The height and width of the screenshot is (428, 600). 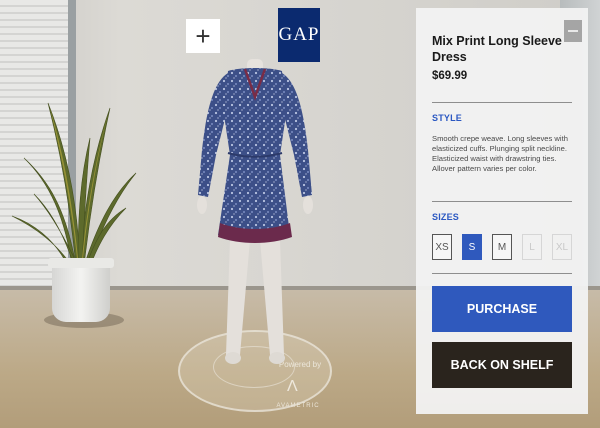 What do you see at coordinates (81, 263) in the screenshot?
I see `plant-pot-rim` at bounding box center [81, 263].